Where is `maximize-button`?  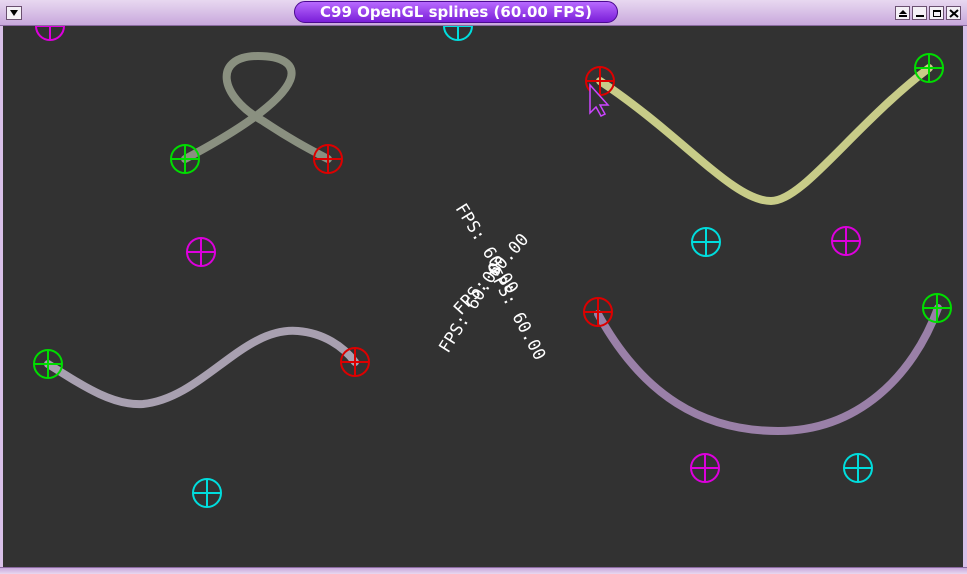 maximize-button is located at coordinates (936, 13).